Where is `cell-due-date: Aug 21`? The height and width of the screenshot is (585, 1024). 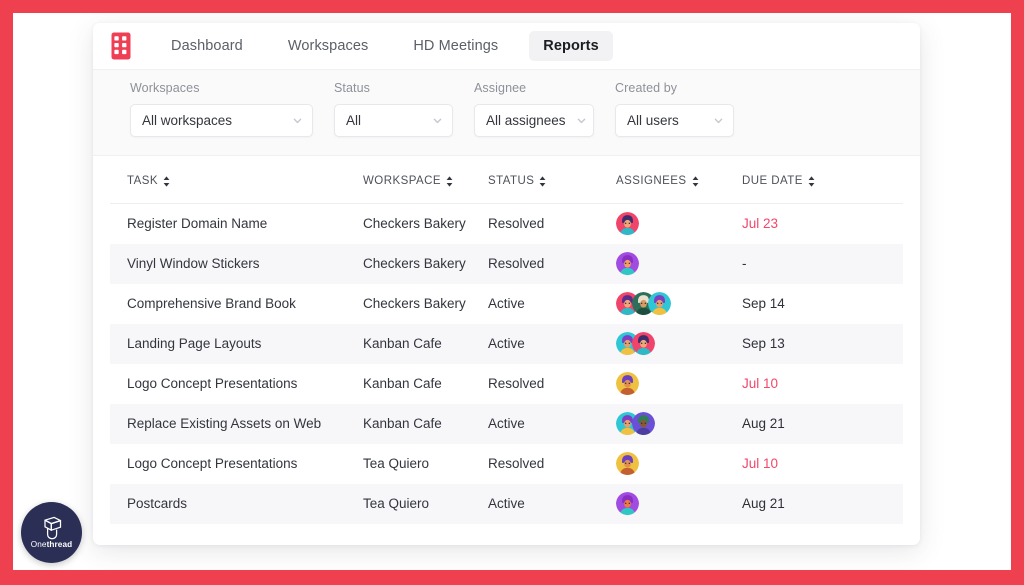
cell-due-date: Aug 21 is located at coordinates (822, 503).